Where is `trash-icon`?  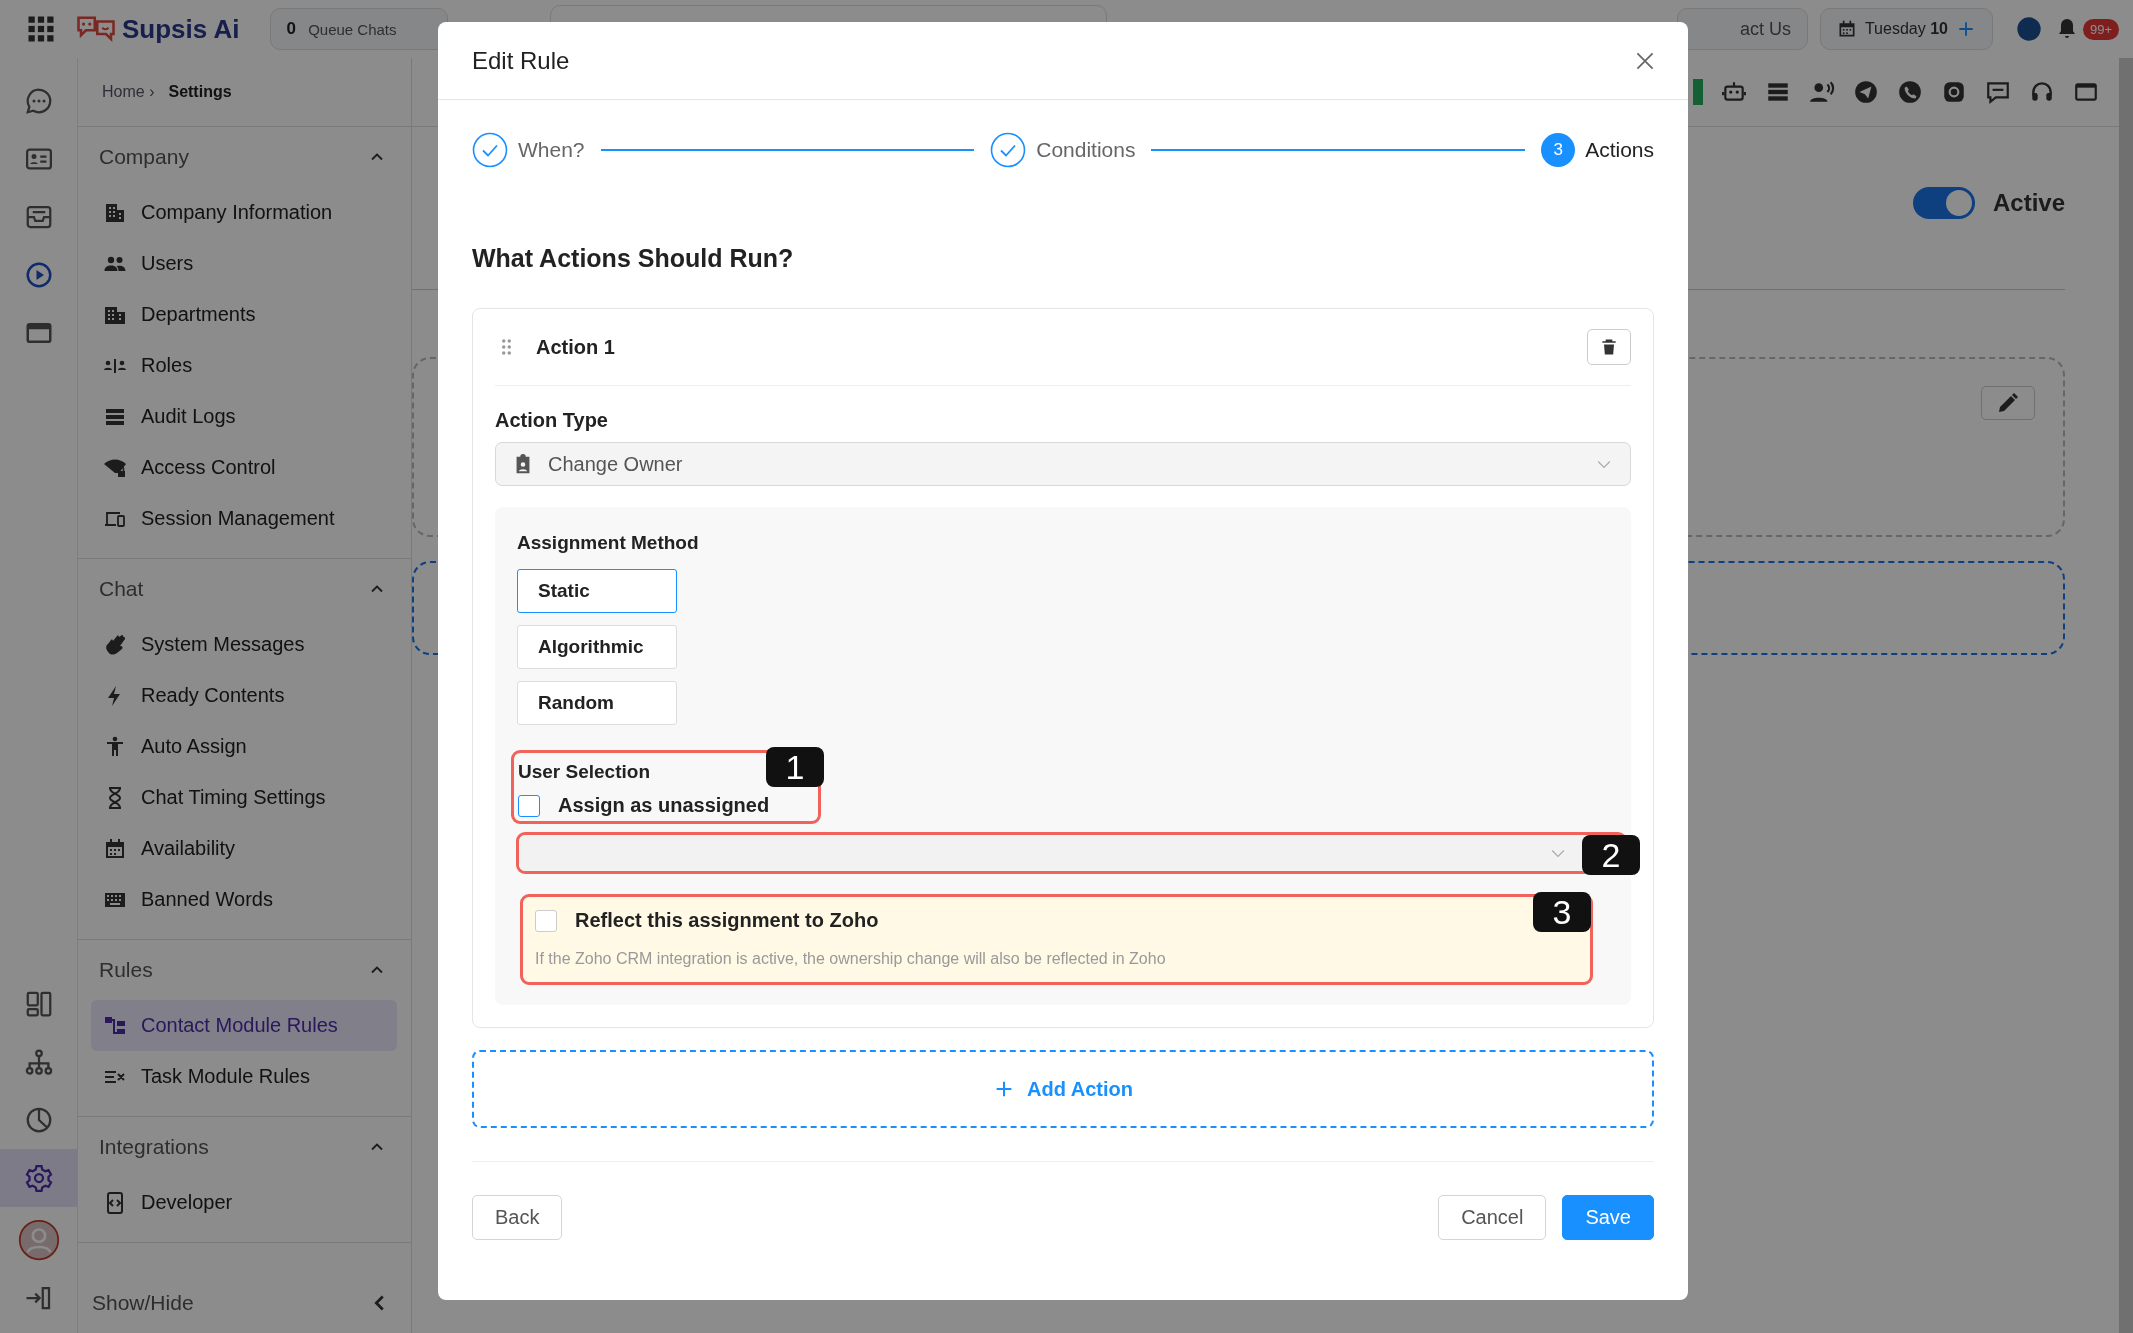
trash-icon is located at coordinates (1609, 347).